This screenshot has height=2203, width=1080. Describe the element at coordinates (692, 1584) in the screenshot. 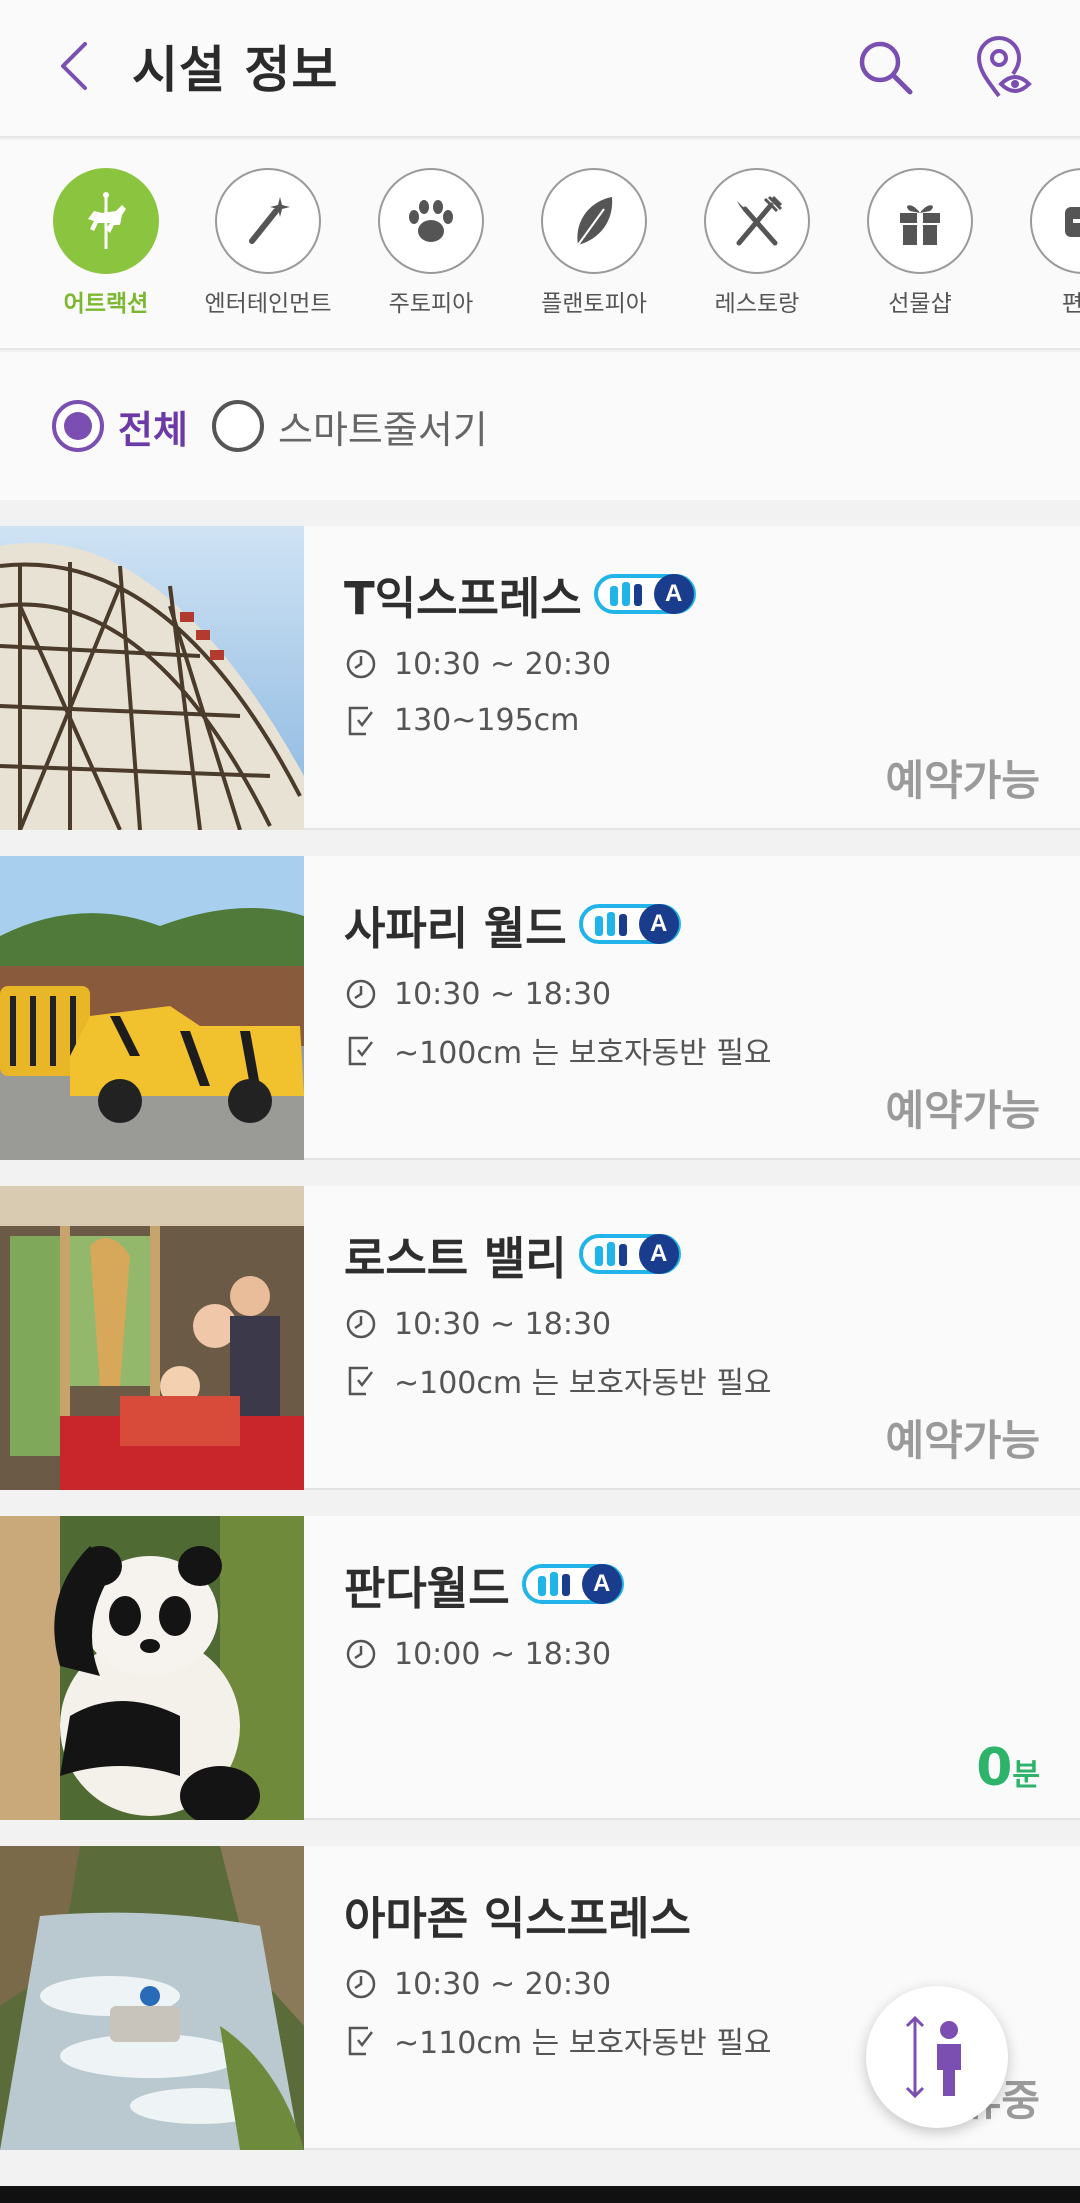

I see `facility-name-row: 판다월드 A` at that location.